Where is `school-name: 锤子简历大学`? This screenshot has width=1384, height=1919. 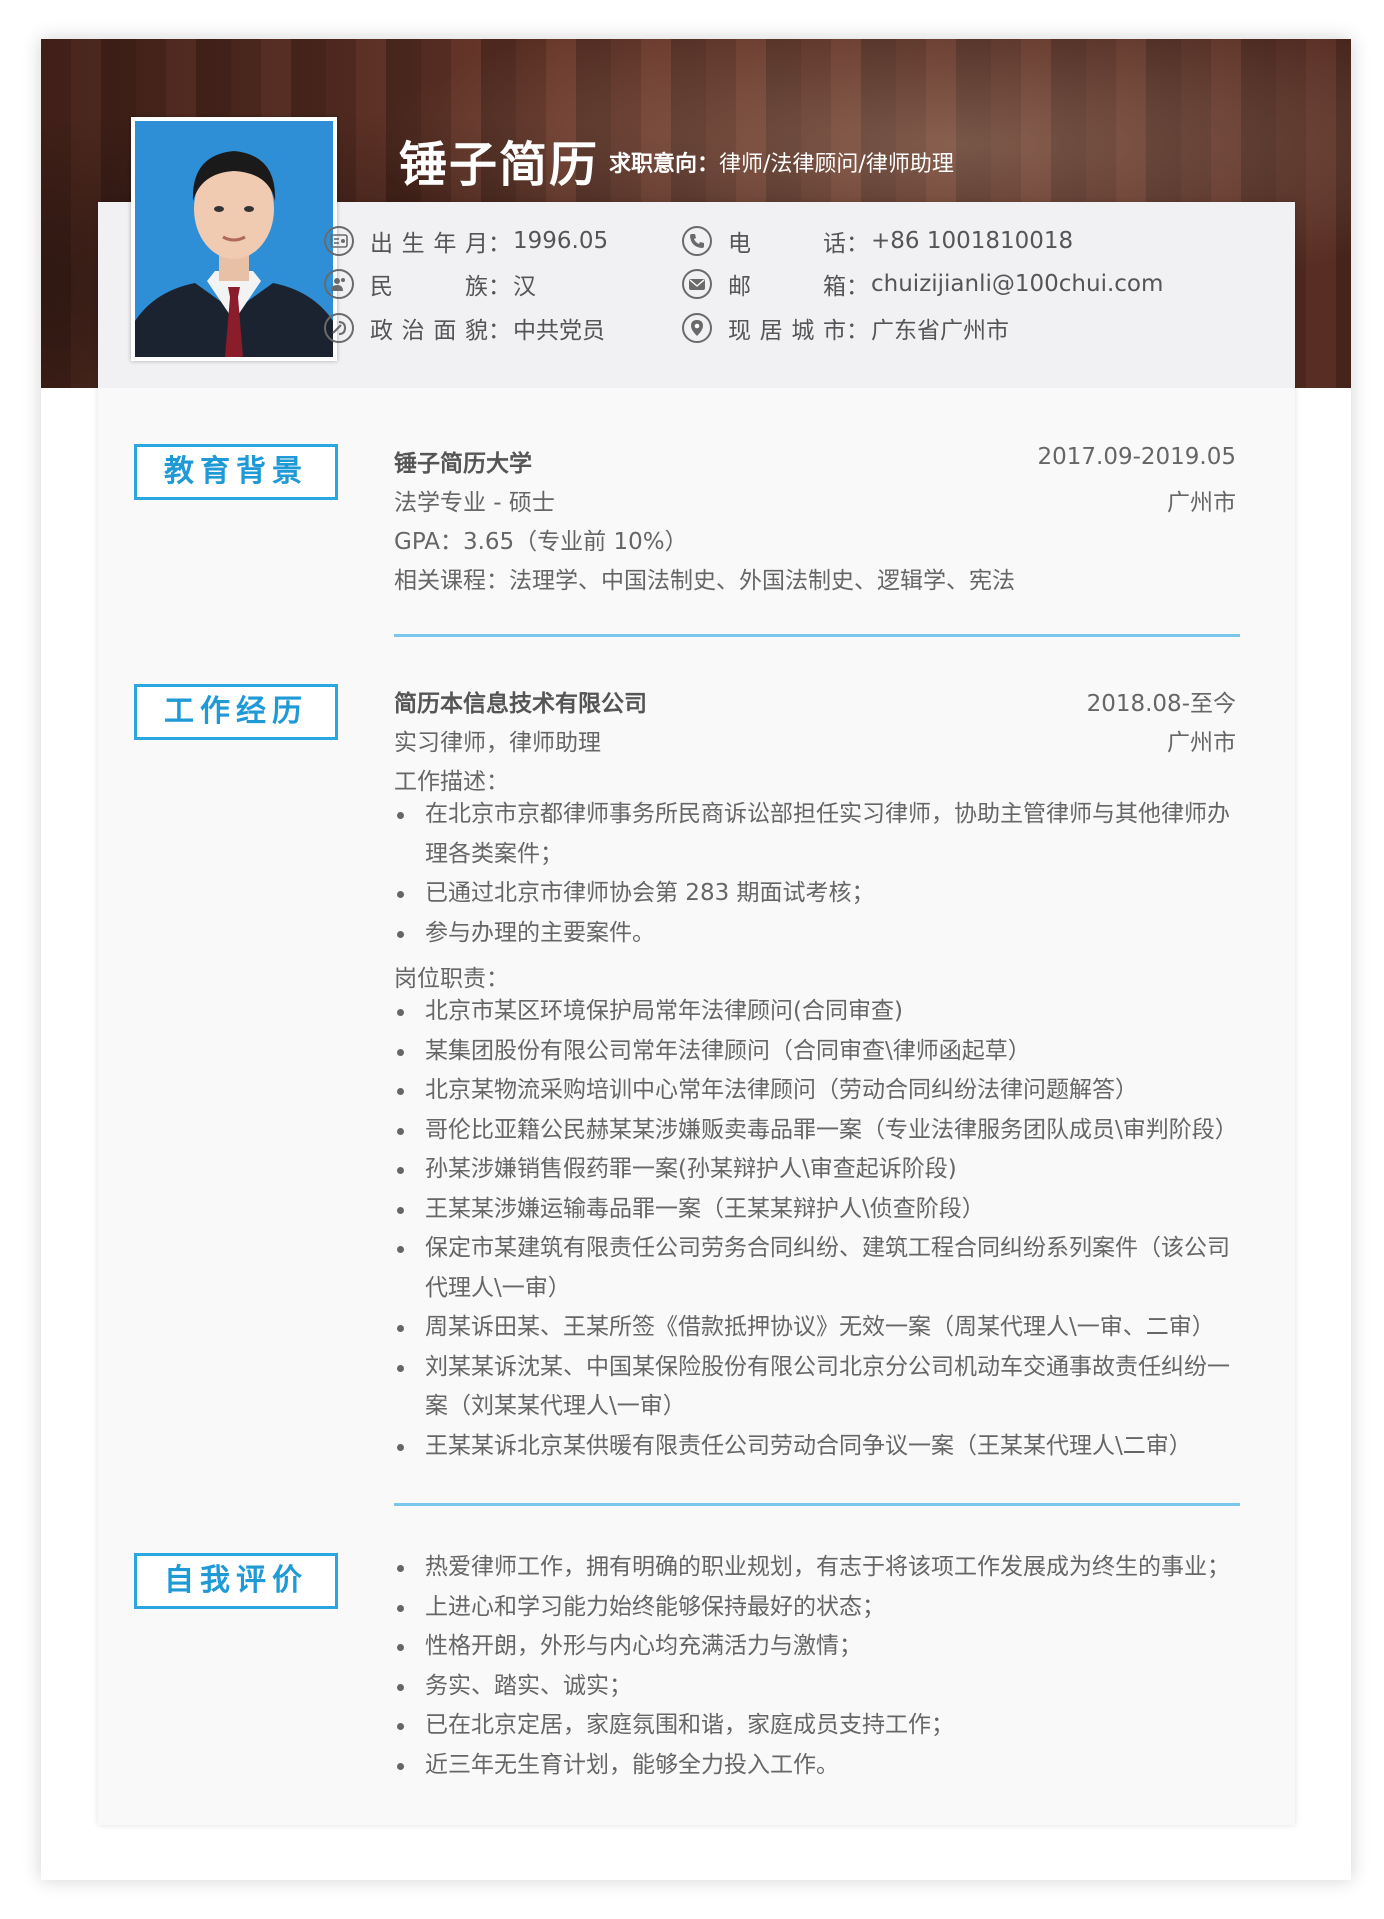
school-name: 锤子简历大学 is located at coordinates (463, 464).